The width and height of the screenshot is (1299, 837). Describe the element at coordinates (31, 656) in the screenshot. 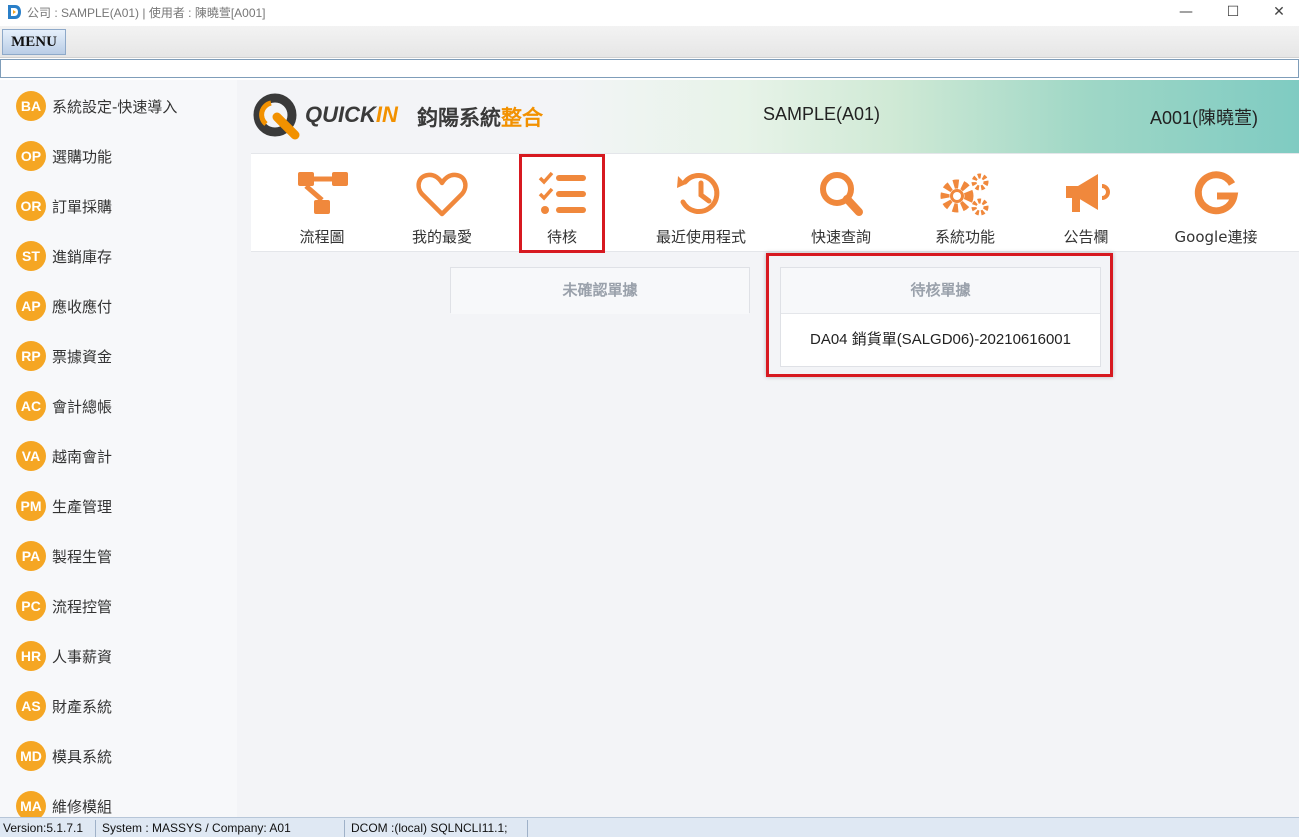

I see `module-badge: HR` at that location.